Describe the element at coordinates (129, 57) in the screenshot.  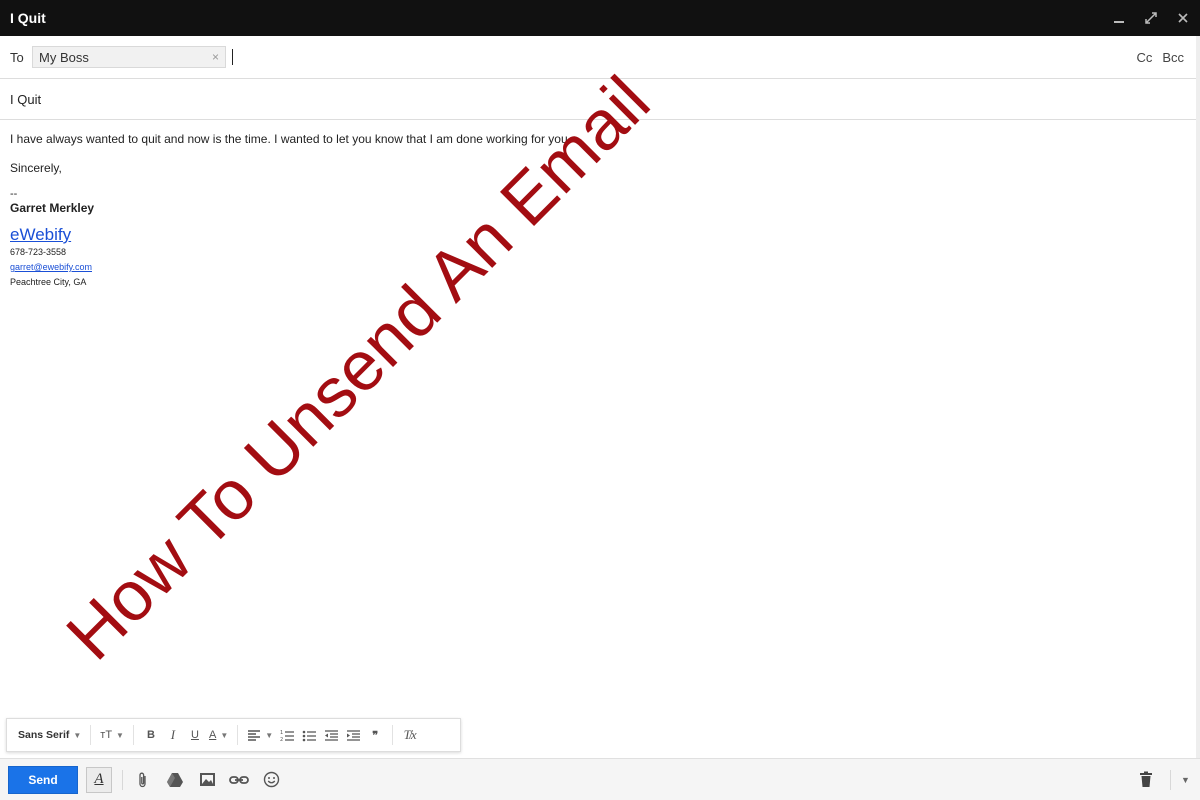
I see `recipient-chip: My Boss ×` at that location.